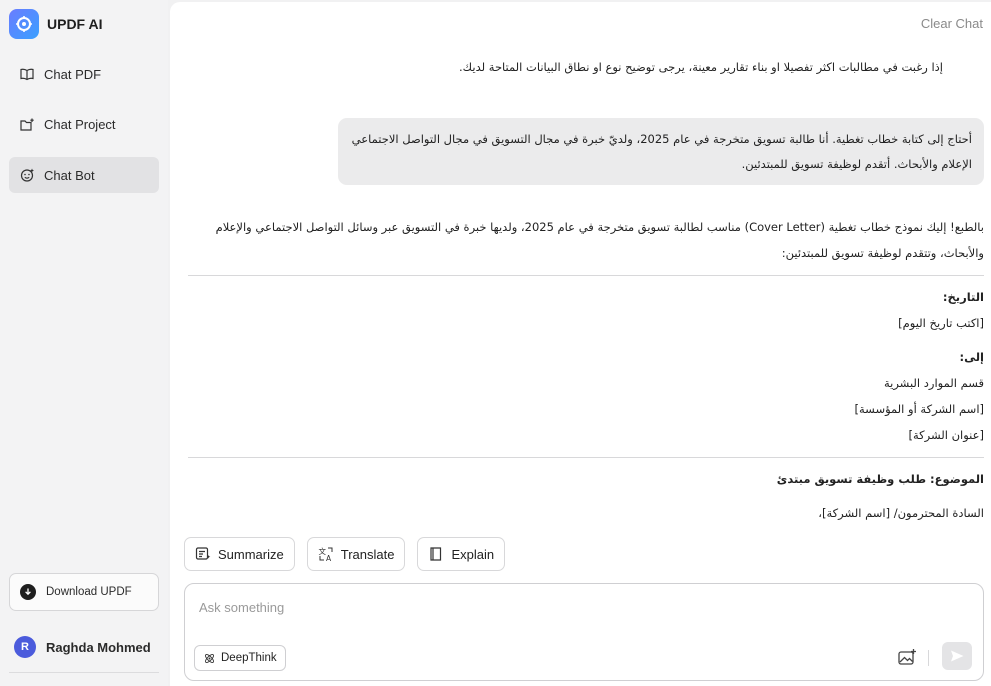  What do you see at coordinates (80, 124) in the screenshot?
I see `sidebar-item-label: Chat Project` at bounding box center [80, 124].